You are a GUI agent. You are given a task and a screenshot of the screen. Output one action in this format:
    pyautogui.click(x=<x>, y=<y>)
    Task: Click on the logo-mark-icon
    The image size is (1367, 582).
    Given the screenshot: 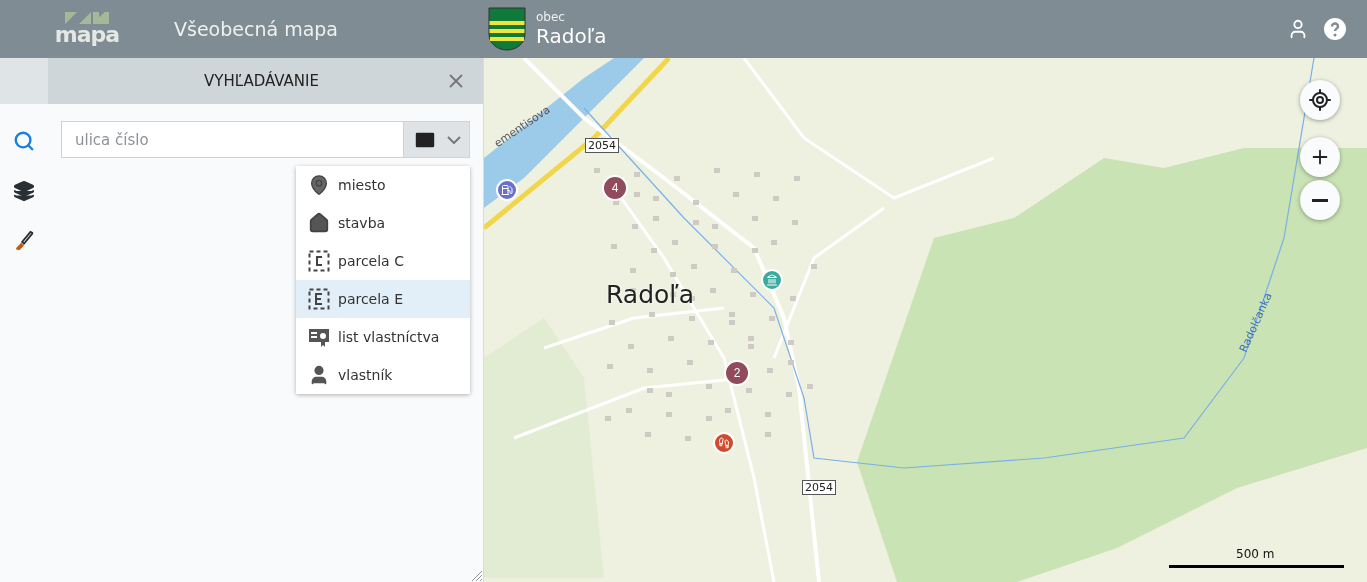 What is the action you would take?
    pyautogui.click(x=87, y=18)
    